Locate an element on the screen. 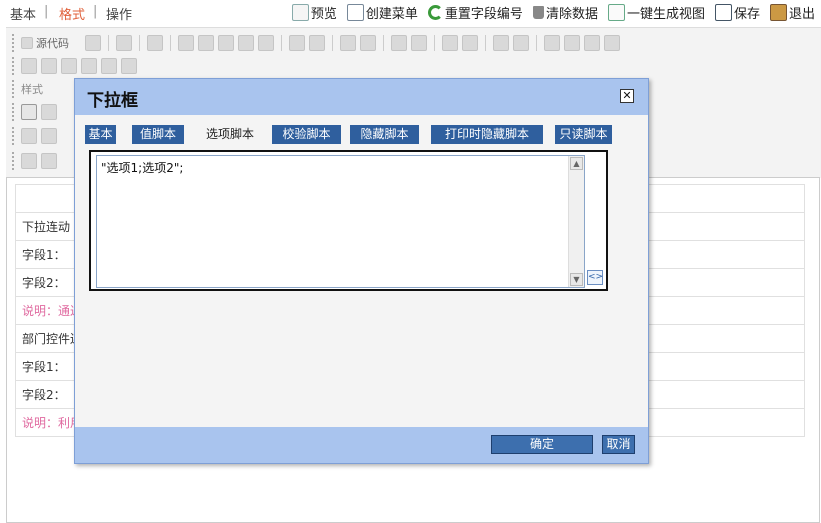 The width and height of the screenshot is (821, 523). scrollbar: ▲ ▼ is located at coordinates (576, 221).